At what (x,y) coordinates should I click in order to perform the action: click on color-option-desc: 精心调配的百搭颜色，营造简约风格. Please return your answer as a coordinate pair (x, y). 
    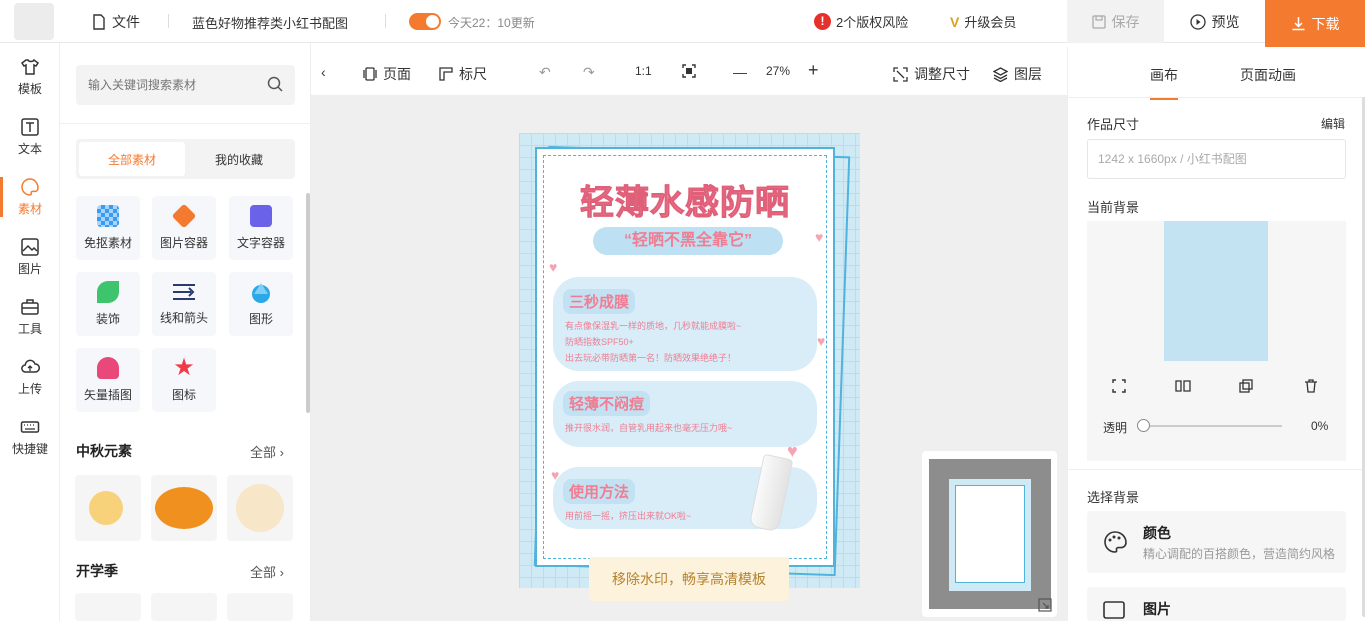
    Looking at the image, I should click on (1239, 554).